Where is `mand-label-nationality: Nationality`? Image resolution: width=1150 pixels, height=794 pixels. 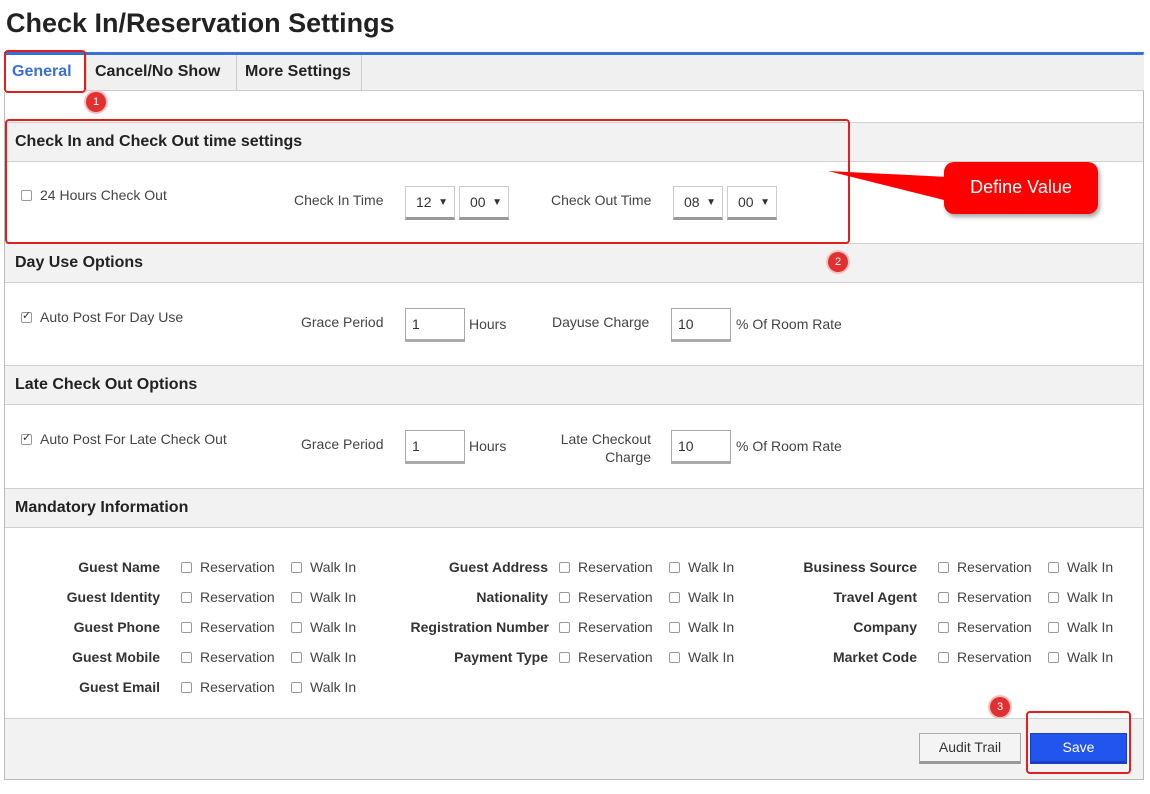 mand-label-nationality: Nationality is located at coordinates (512, 597).